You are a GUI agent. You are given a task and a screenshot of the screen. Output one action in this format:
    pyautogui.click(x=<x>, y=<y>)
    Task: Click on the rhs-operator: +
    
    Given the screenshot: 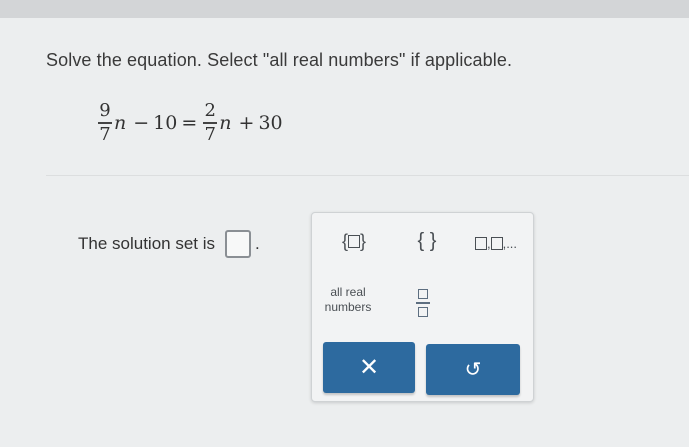 What is the action you would take?
    pyautogui.click(x=246, y=123)
    